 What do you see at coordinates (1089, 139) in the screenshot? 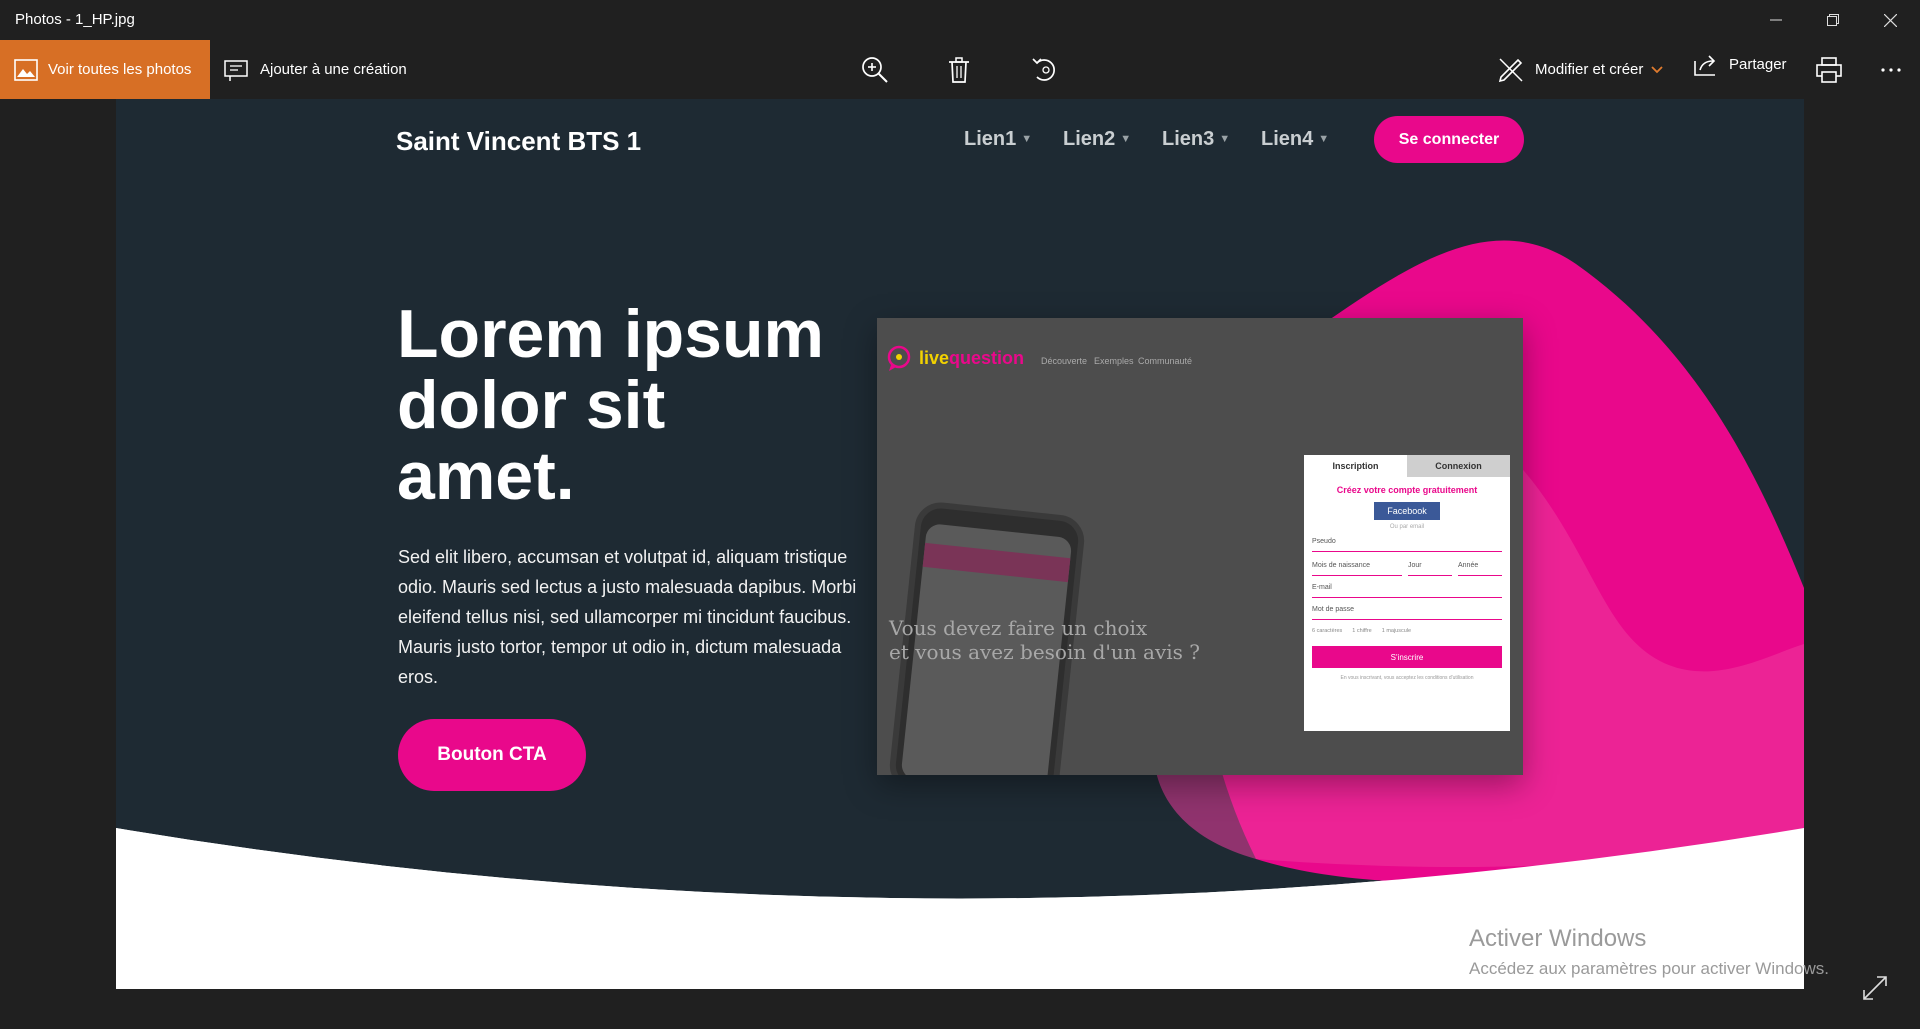
I see `nav-lien2-label: Lien2` at bounding box center [1089, 139].